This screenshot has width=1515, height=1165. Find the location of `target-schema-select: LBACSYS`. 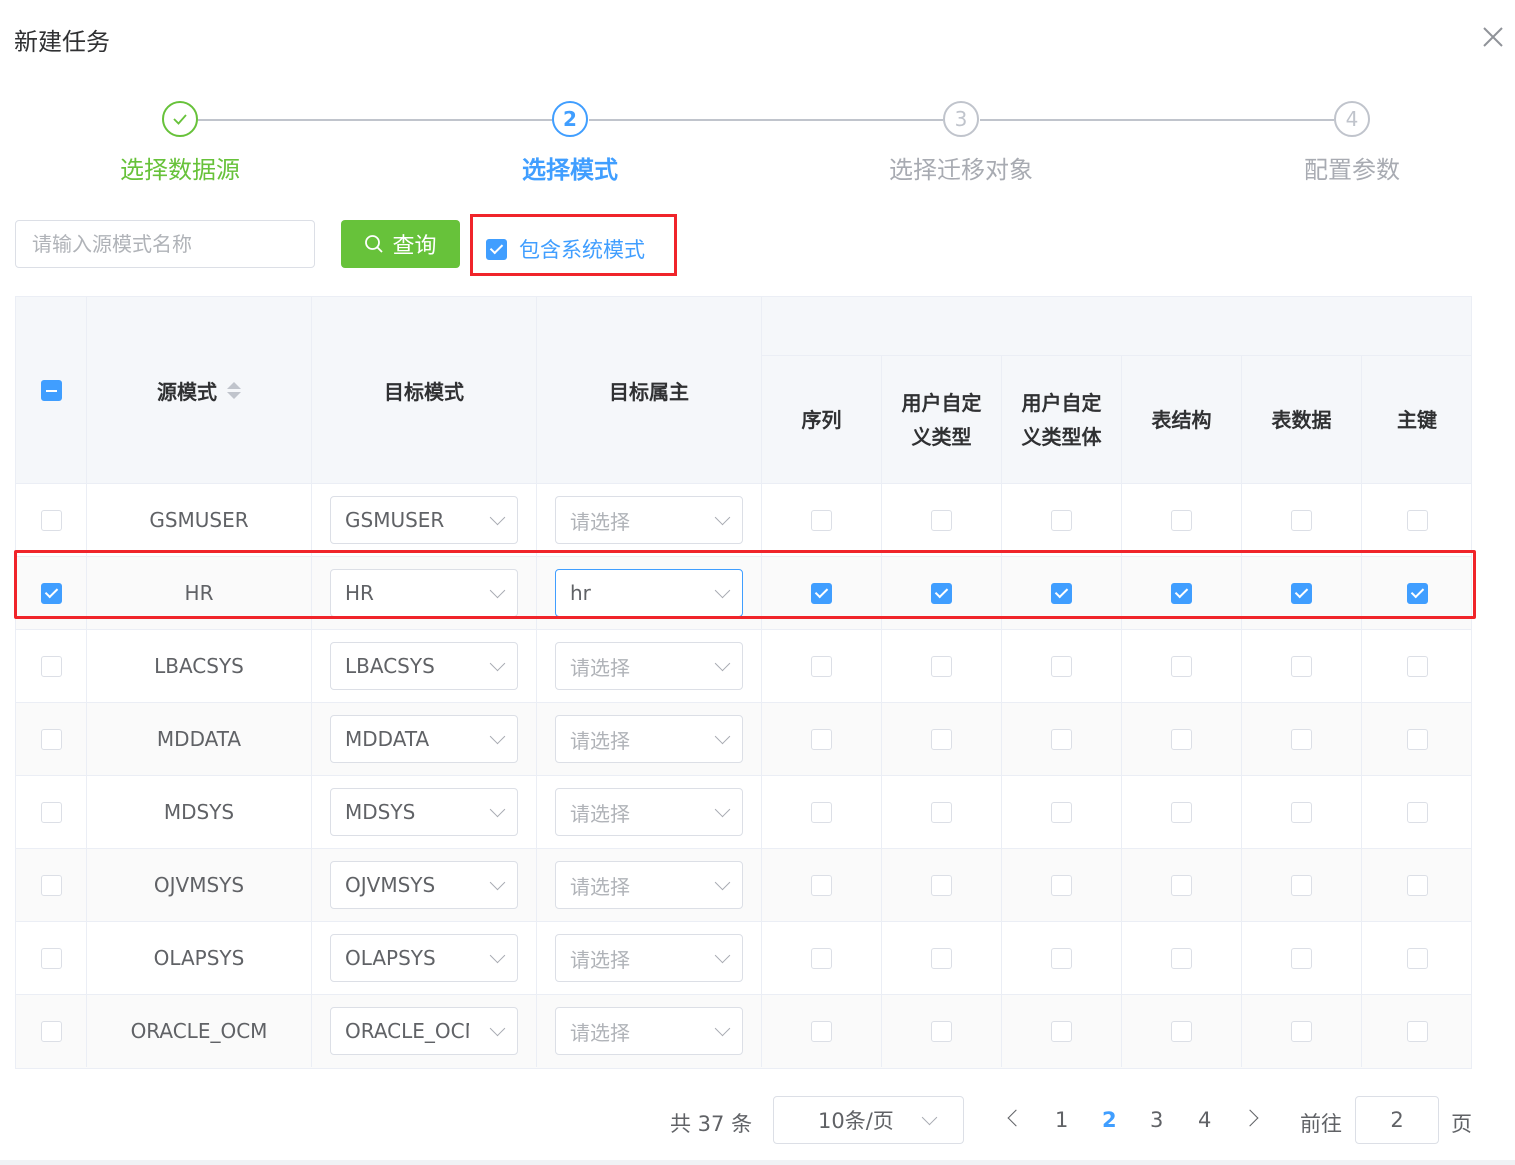

target-schema-select: LBACSYS is located at coordinates (424, 666).